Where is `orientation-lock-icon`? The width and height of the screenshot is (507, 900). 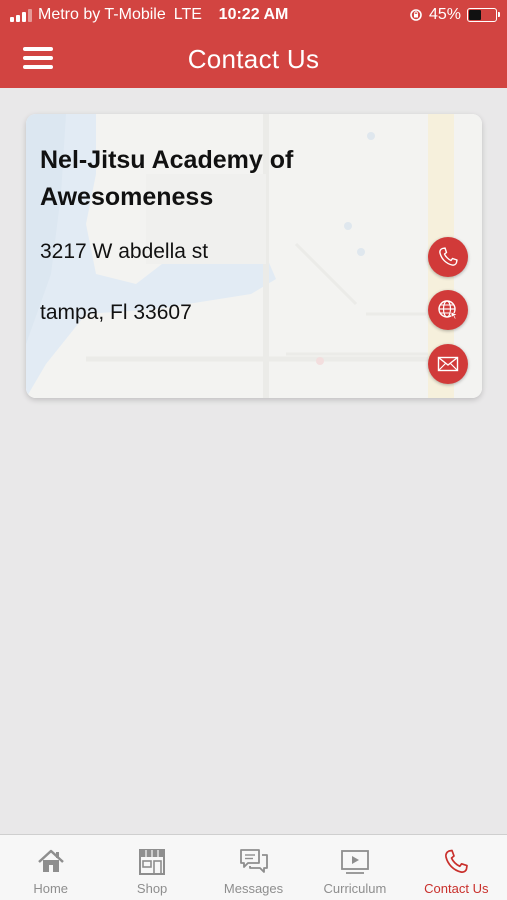 orientation-lock-icon is located at coordinates (416, 15).